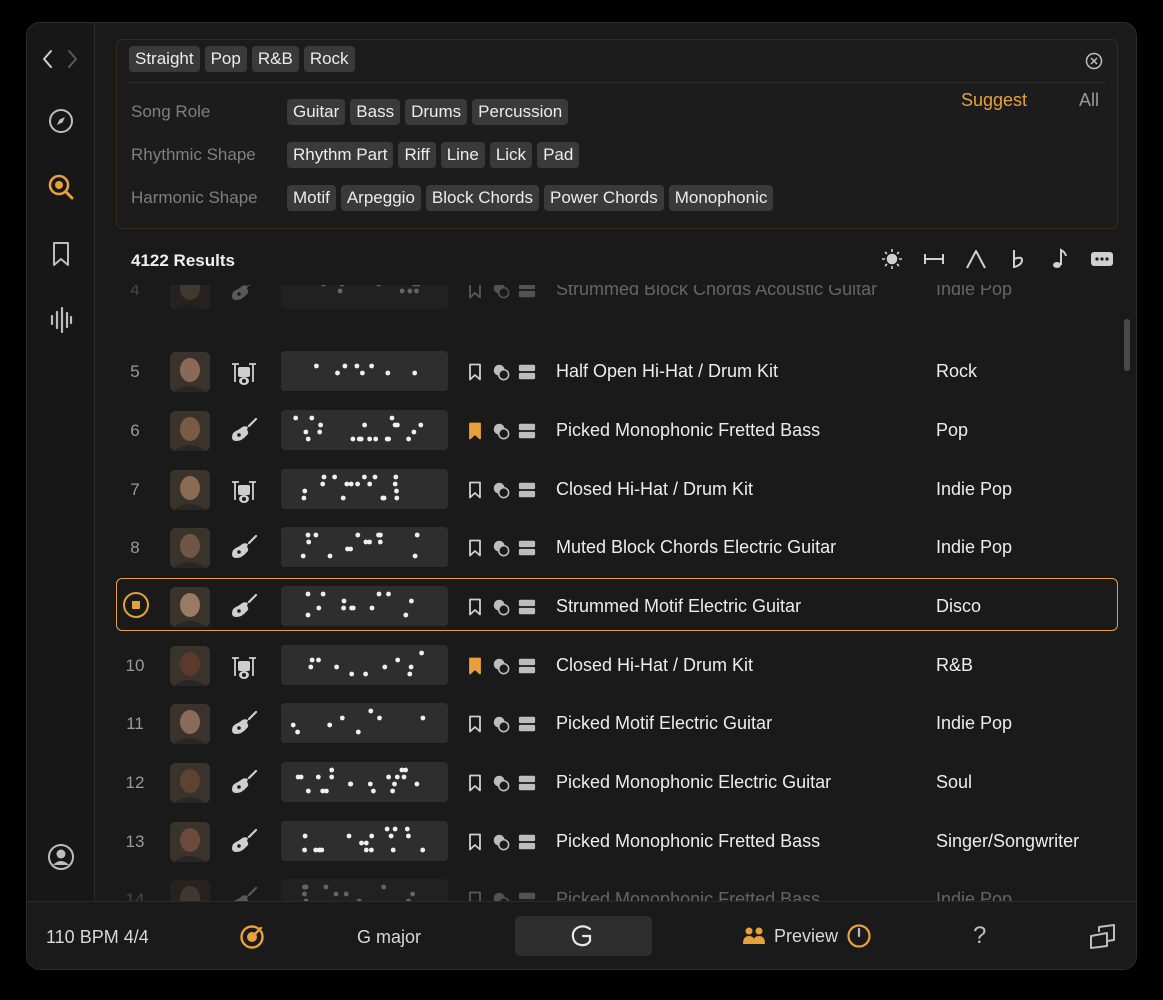 The width and height of the screenshot is (1163, 1000). Describe the element at coordinates (275, 59) in the screenshot. I see `active-tag: R&B` at that location.